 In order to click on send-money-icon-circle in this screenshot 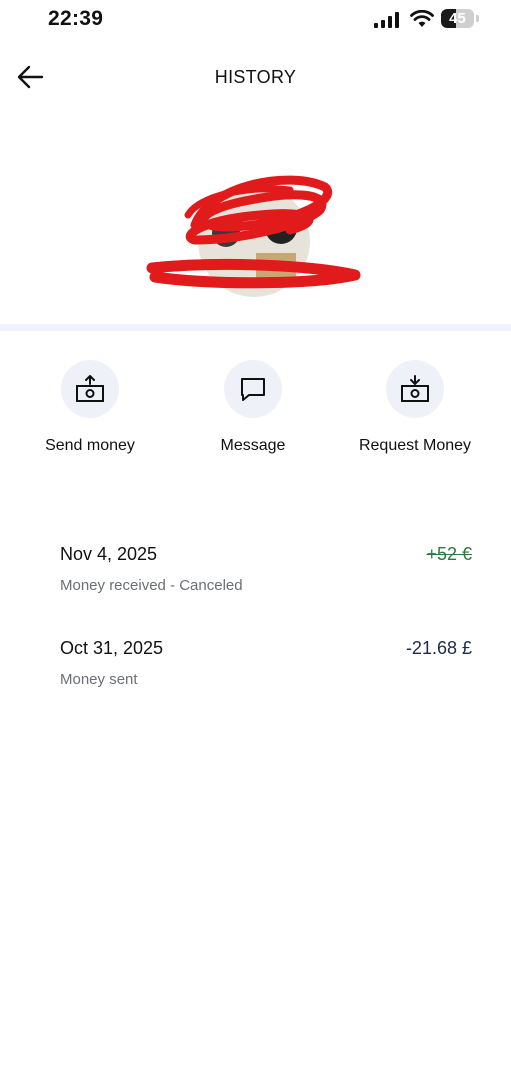, I will do `click(90, 389)`.